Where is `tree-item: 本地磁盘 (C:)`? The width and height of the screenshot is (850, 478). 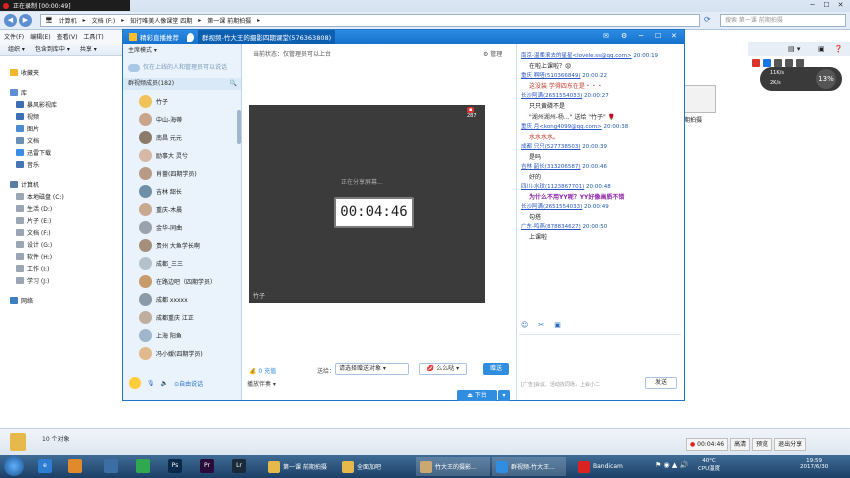
tree-item: 本地磁盘 (C:) is located at coordinates (61, 196).